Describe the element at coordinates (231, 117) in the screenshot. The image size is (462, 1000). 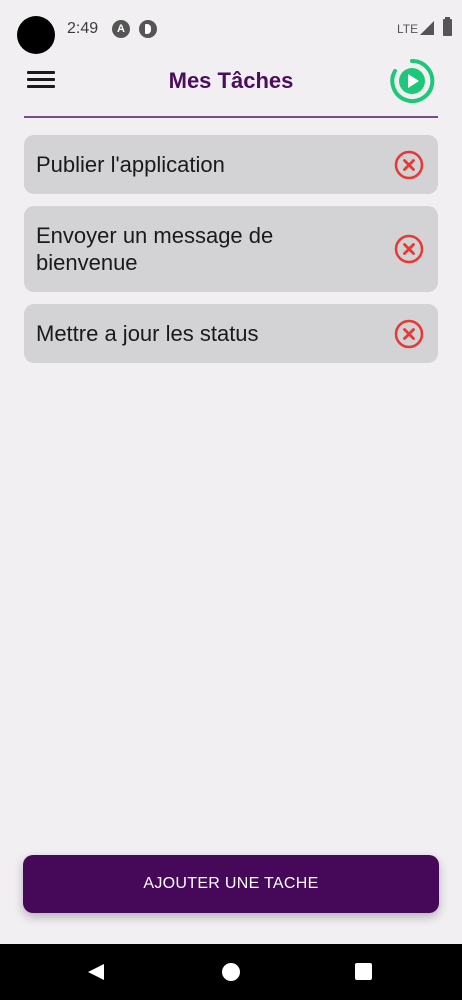
I see `header-divider` at that location.